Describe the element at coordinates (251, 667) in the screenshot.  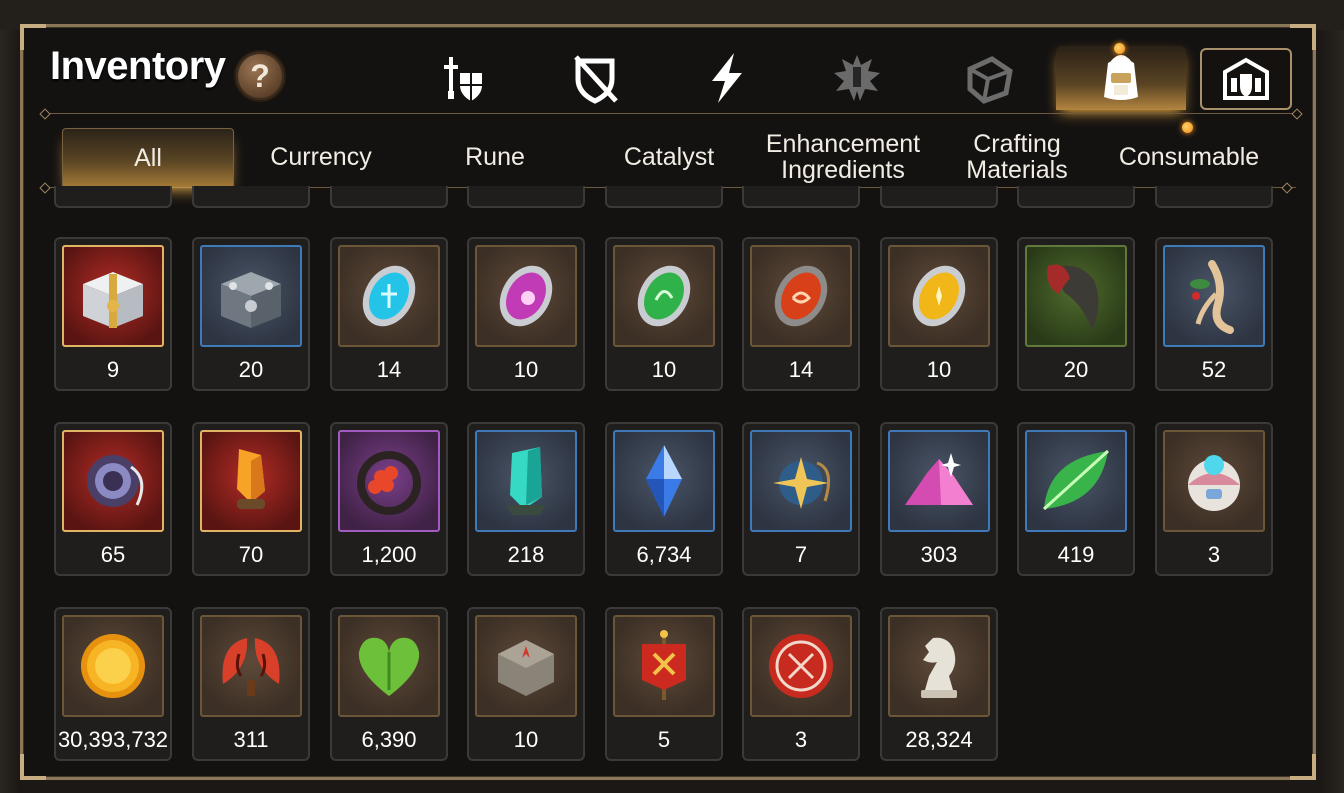
I see `red-leaves-icon` at that location.